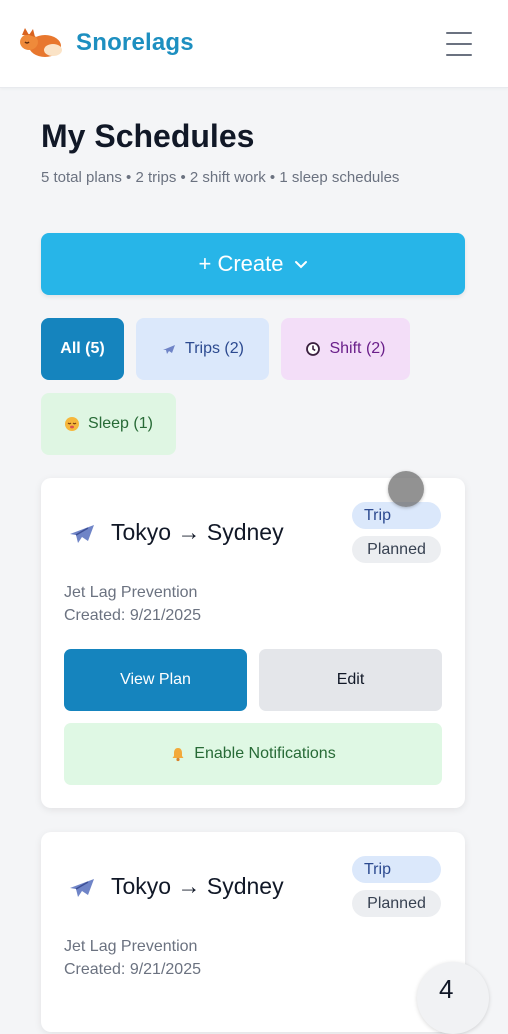  What do you see at coordinates (41, 43) in the screenshot?
I see `fox-sleeping-logo` at bounding box center [41, 43].